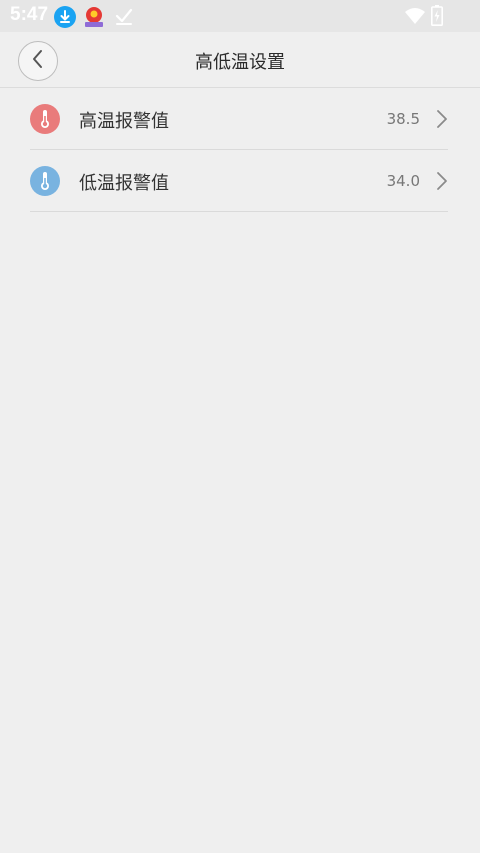 Image resolution: width=480 pixels, height=853 pixels. Describe the element at coordinates (437, 16) in the screenshot. I see `battery-icon` at that location.